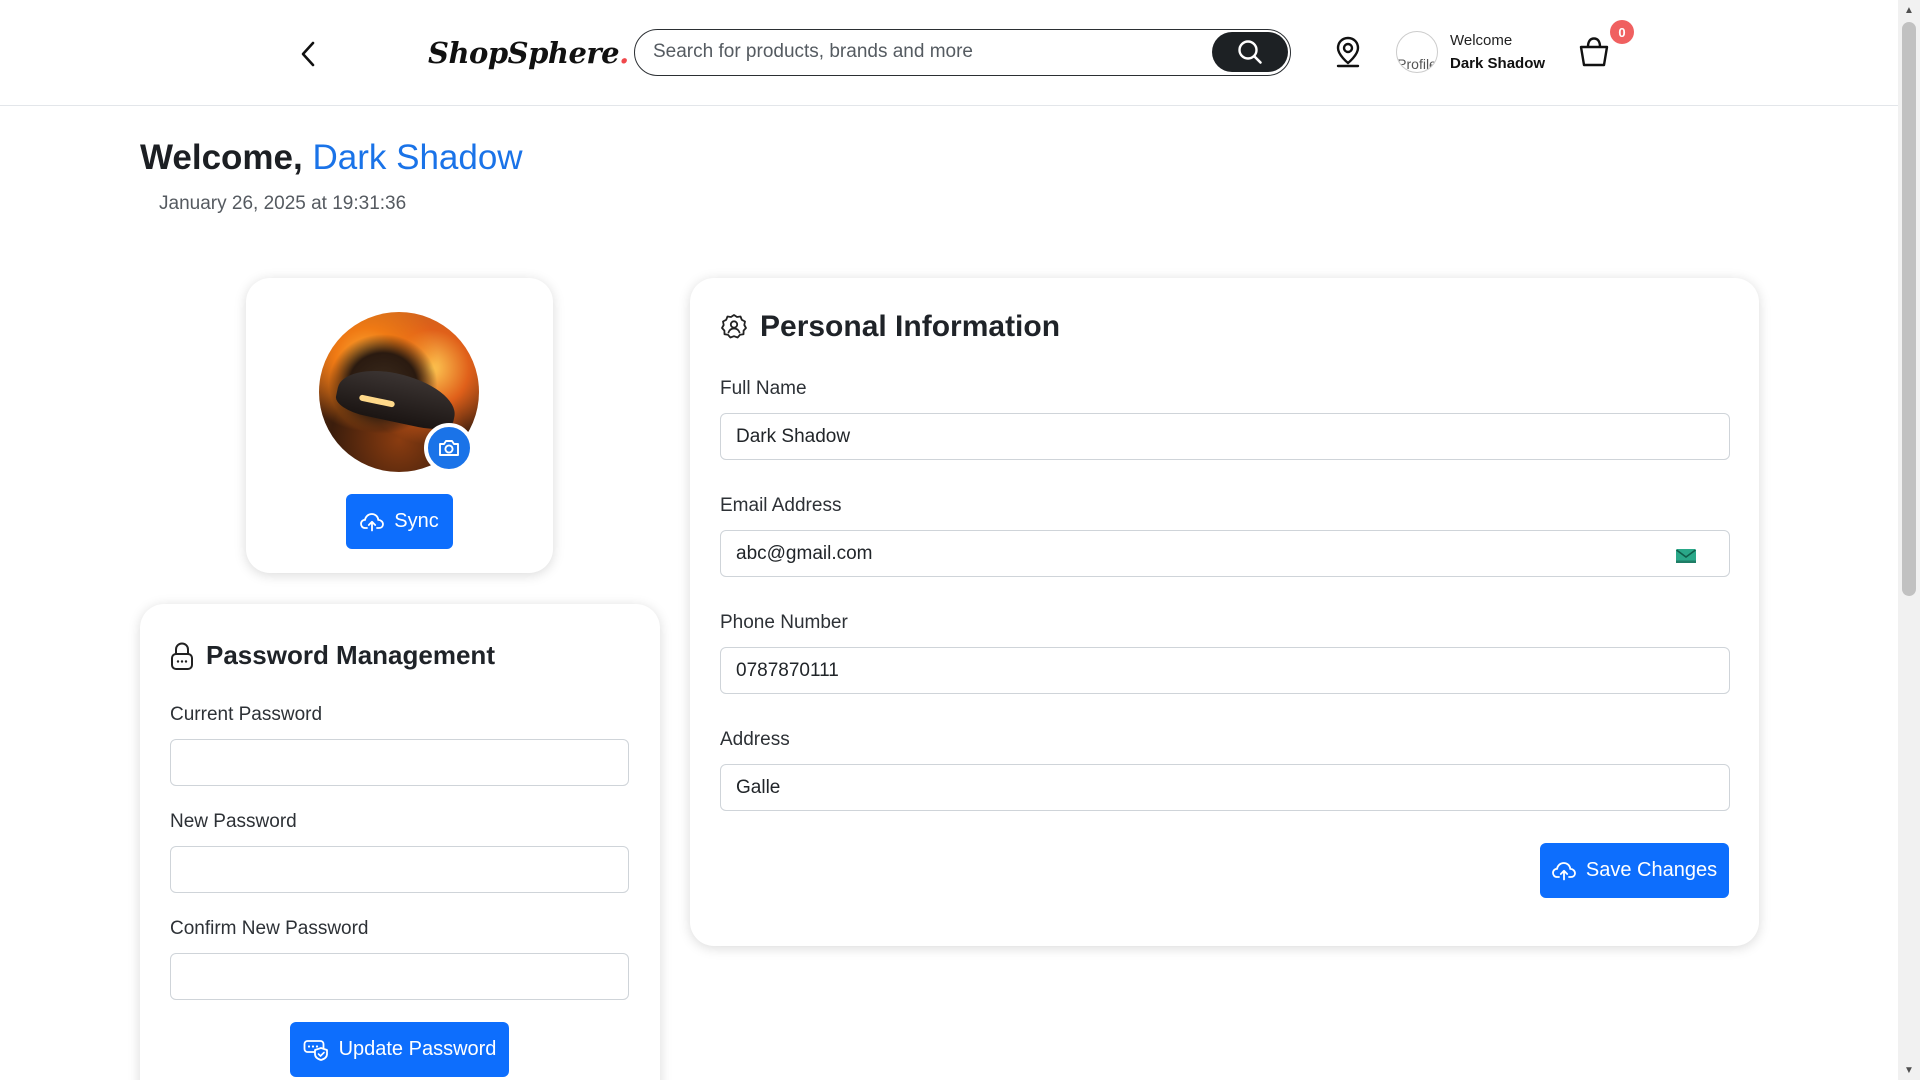  I want to click on page-scrollbar: ▲ ▼, so click(1909, 540).